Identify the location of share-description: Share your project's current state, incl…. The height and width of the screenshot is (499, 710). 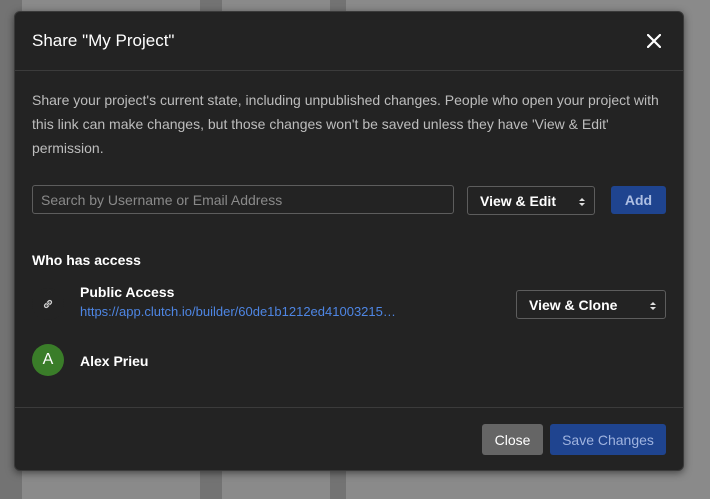
(345, 124).